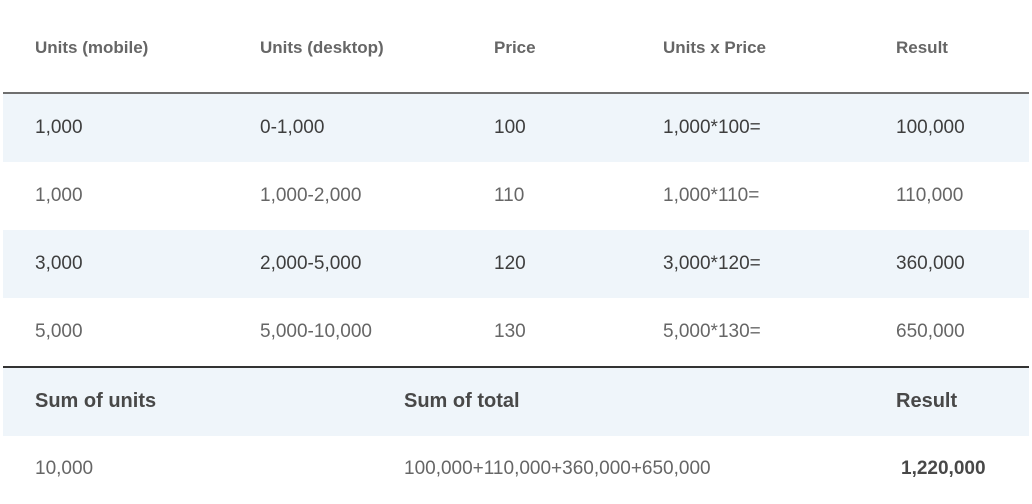  I want to click on cell-formula: 1,000*100=, so click(712, 127).